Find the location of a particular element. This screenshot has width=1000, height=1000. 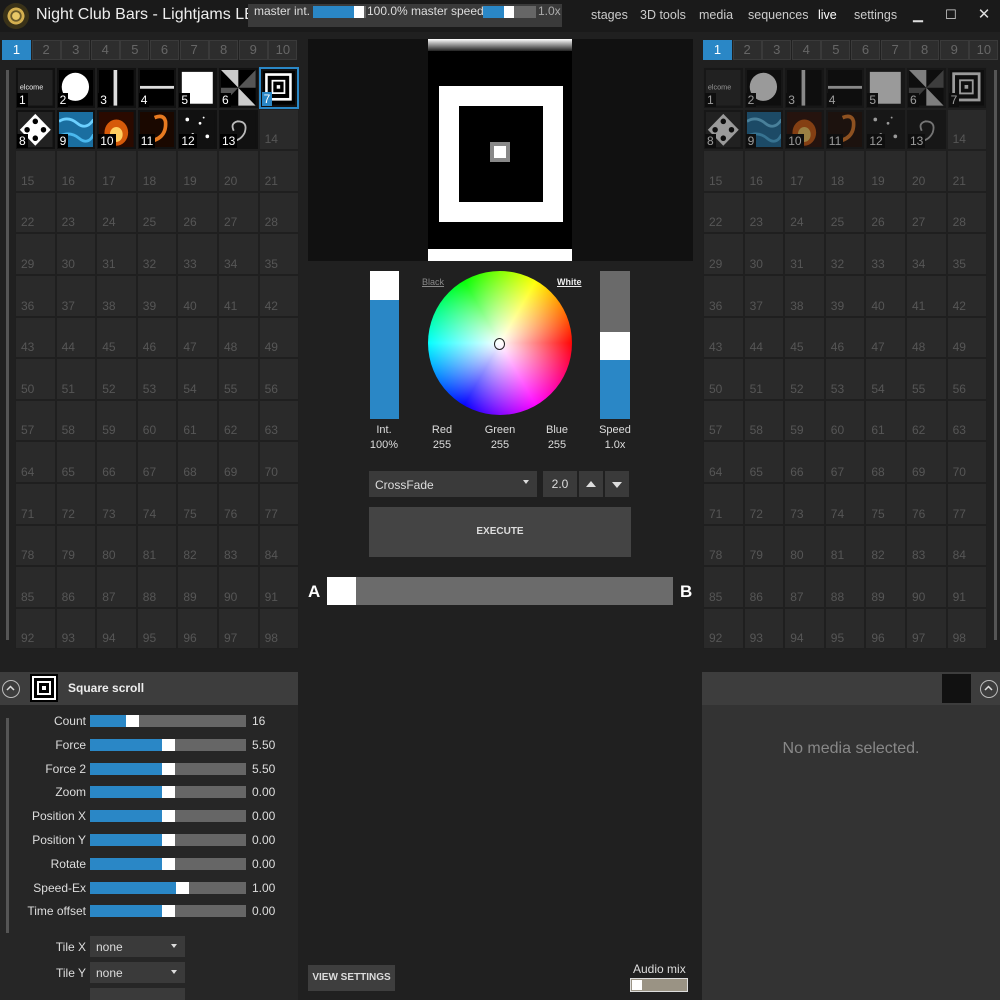

left-effect-slot-90: 90 is located at coordinates (238, 587).